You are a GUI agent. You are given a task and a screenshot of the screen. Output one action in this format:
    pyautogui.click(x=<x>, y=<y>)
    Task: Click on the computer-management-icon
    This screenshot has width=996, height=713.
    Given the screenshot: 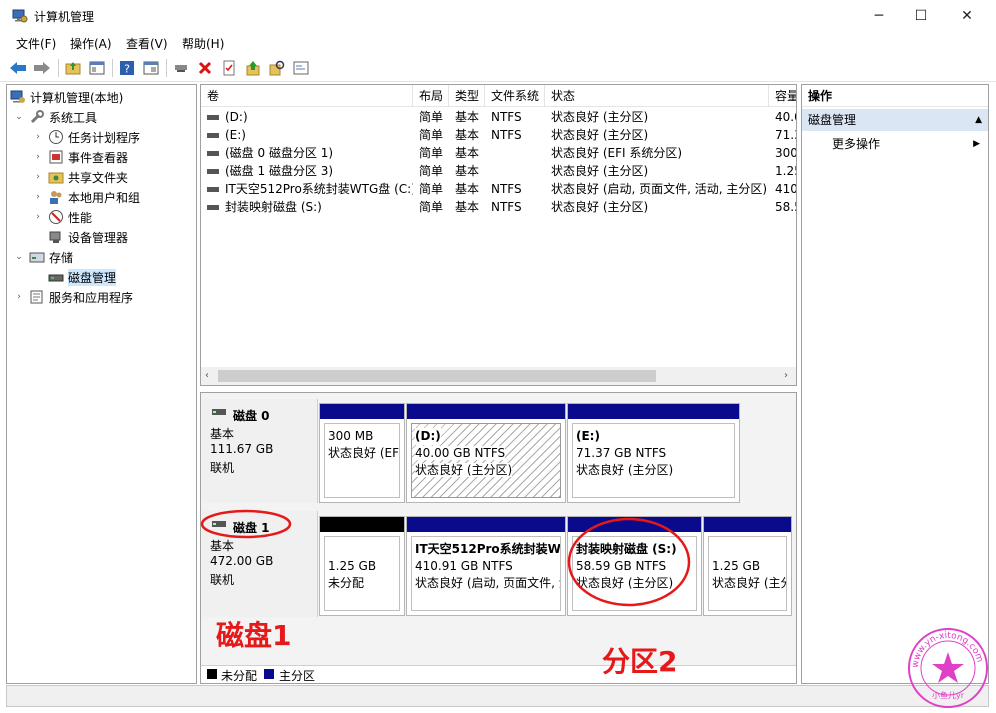 What is the action you would take?
    pyautogui.click(x=20, y=16)
    